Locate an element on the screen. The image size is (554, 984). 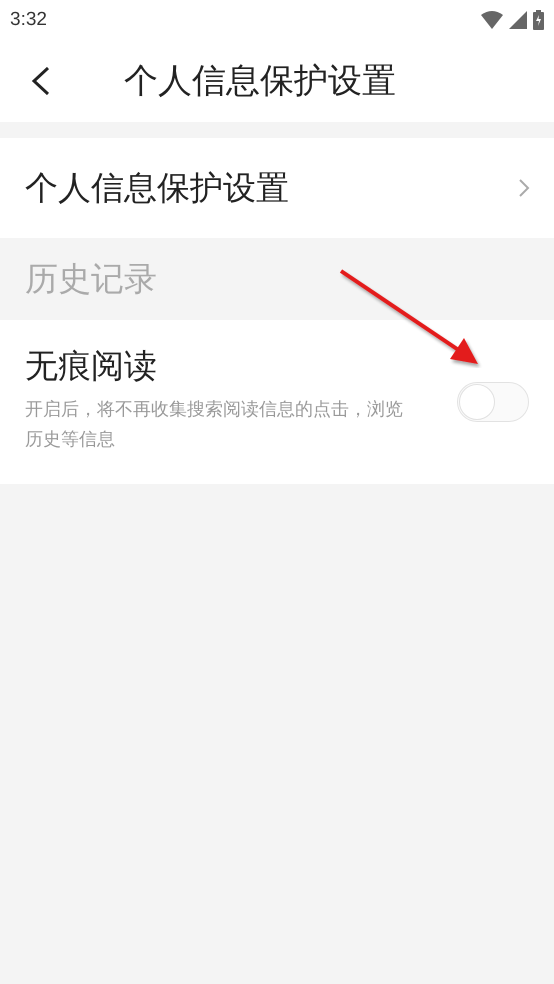
setting-description: 开启后，将不再收集搜索阅读信息的点击，浏览历史等信息 is located at coordinates (214, 425).